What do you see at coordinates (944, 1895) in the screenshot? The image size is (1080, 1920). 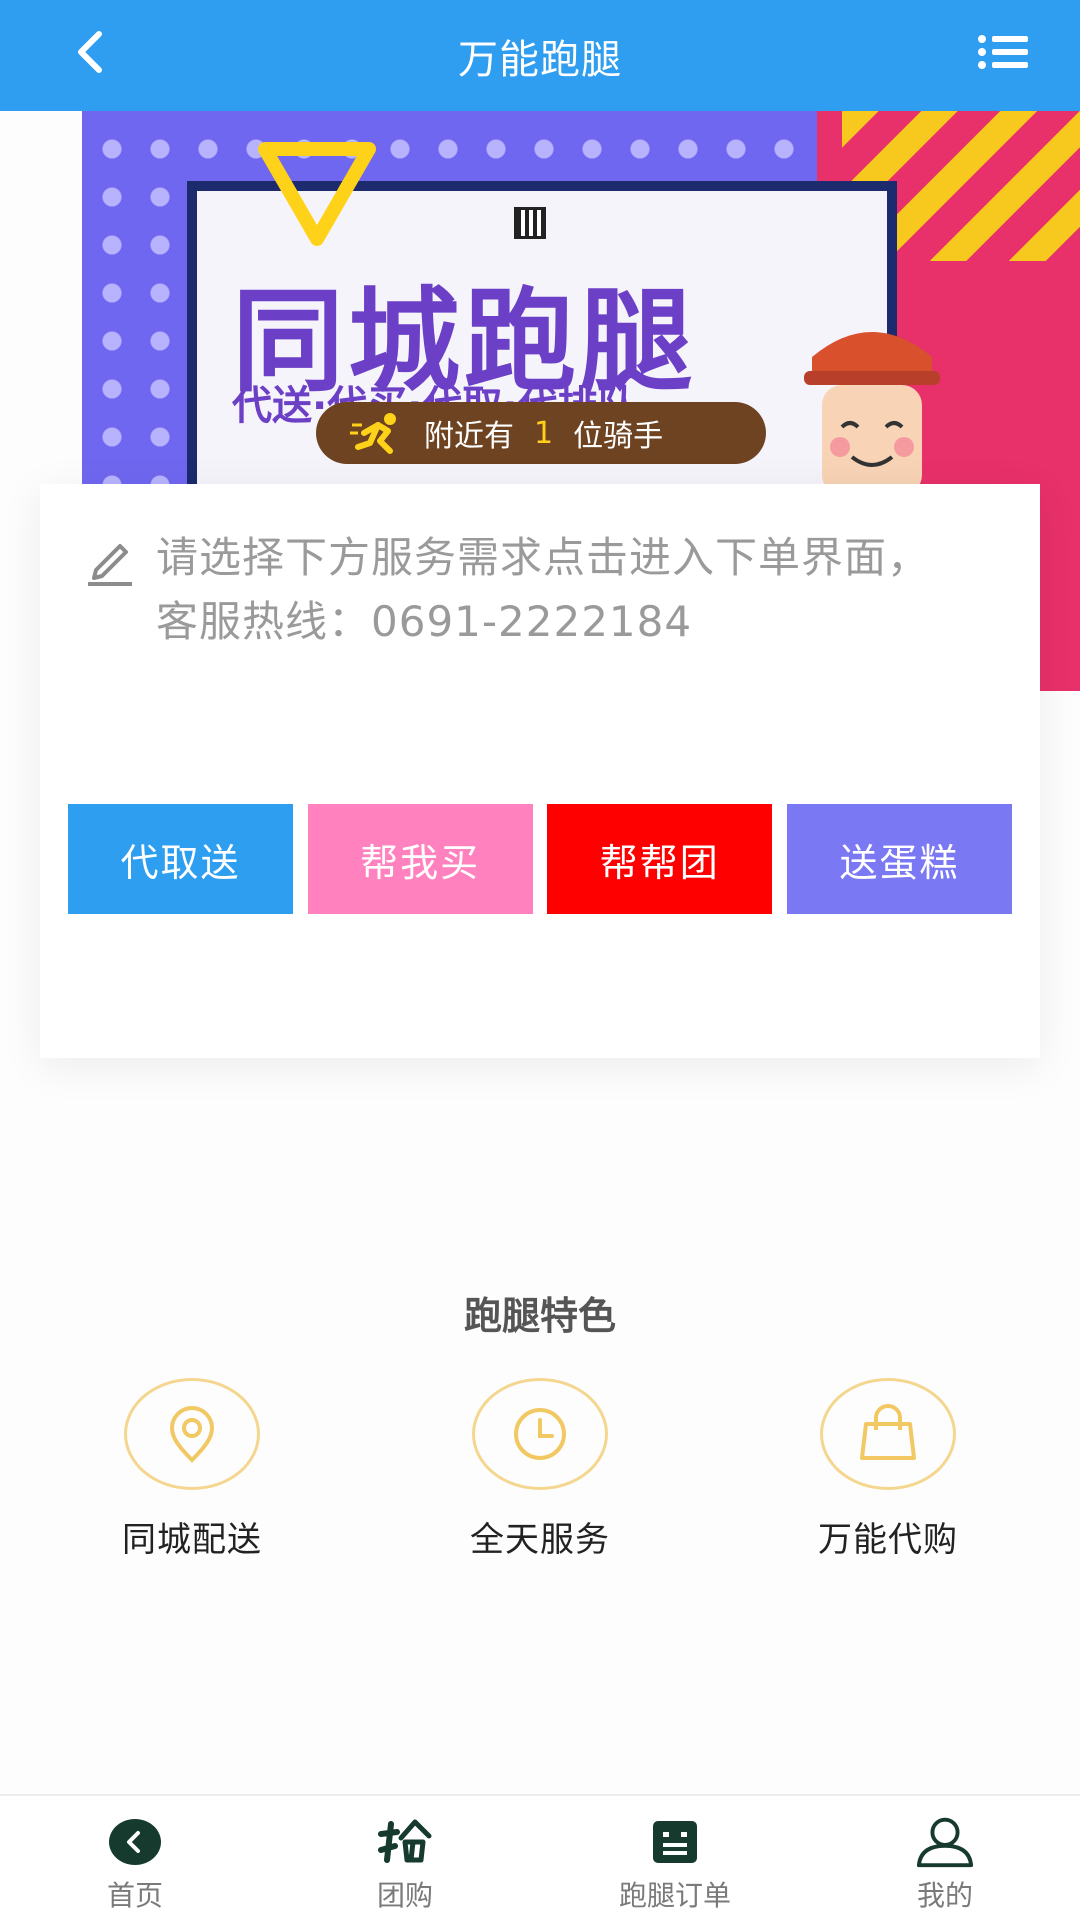 I see `tab-label: 我的` at bounding box center [944, 1895].